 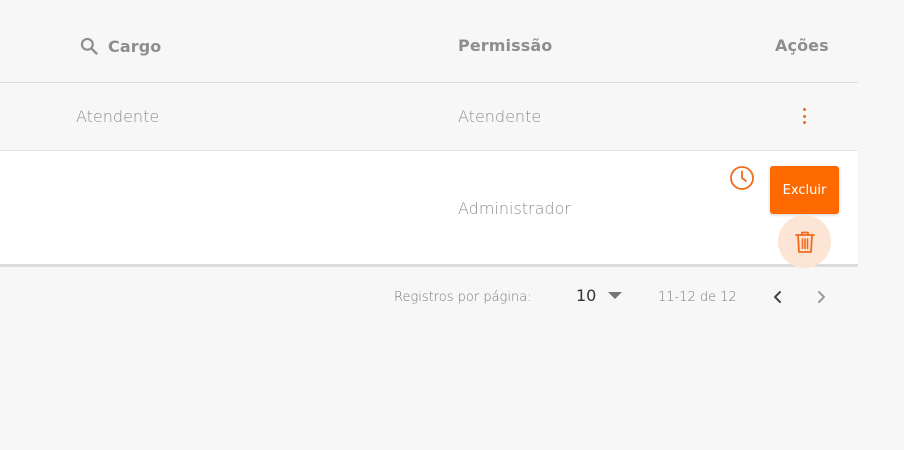 I want to click on cell-cargo: Atendente, so click(x=118, y=116).